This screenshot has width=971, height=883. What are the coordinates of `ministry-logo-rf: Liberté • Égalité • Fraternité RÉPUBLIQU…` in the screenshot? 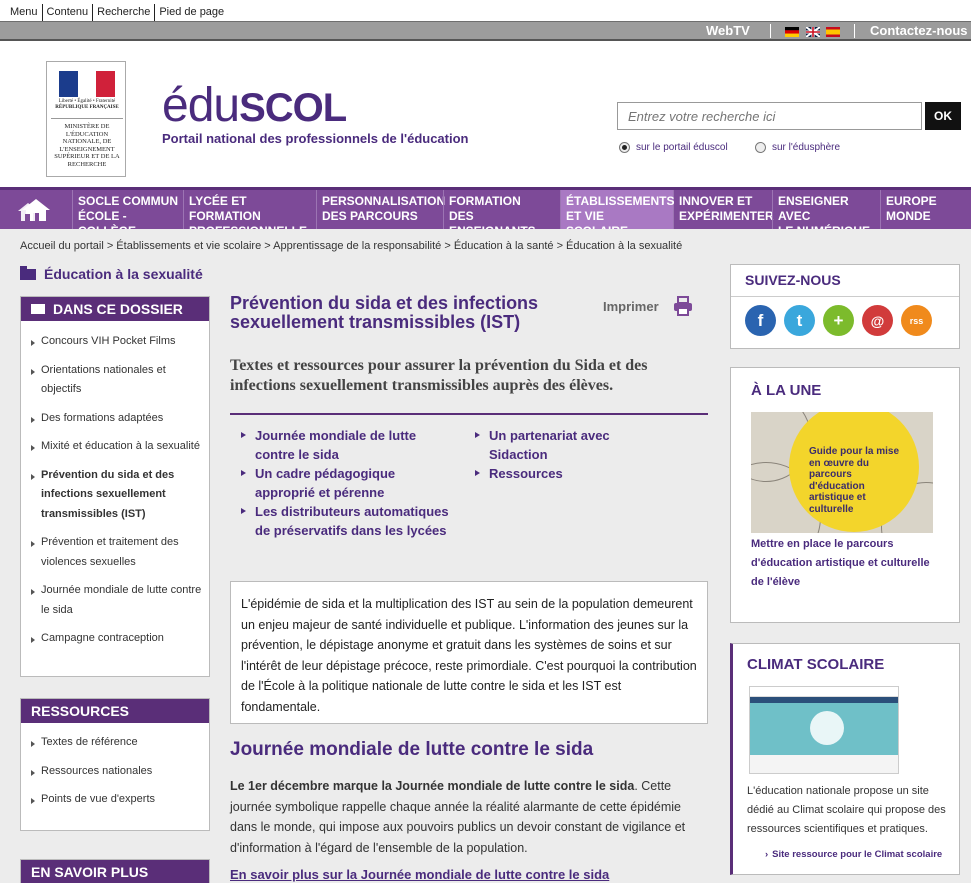 It's located at (87, 104).